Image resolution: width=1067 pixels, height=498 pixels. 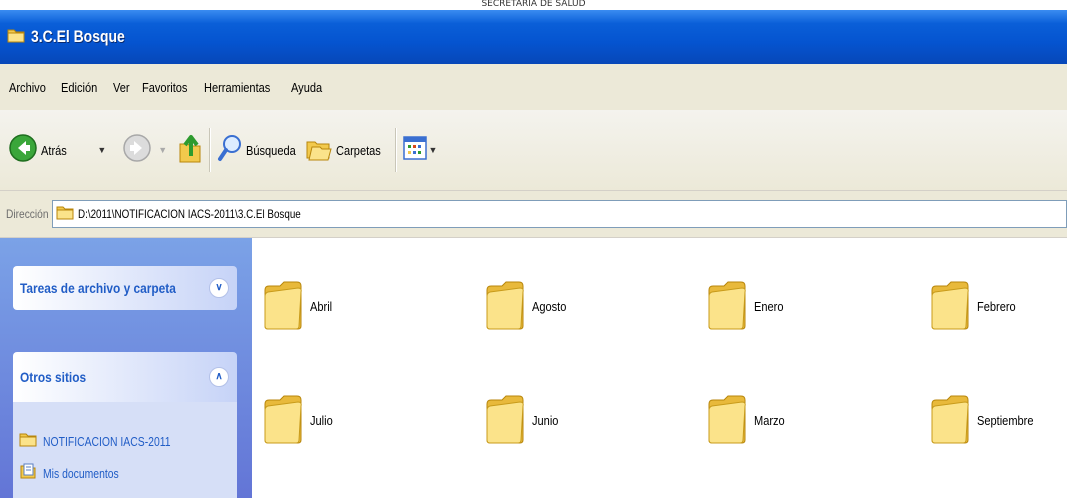 I want to click on back-arrow-icon, so click(x=23, y=150).